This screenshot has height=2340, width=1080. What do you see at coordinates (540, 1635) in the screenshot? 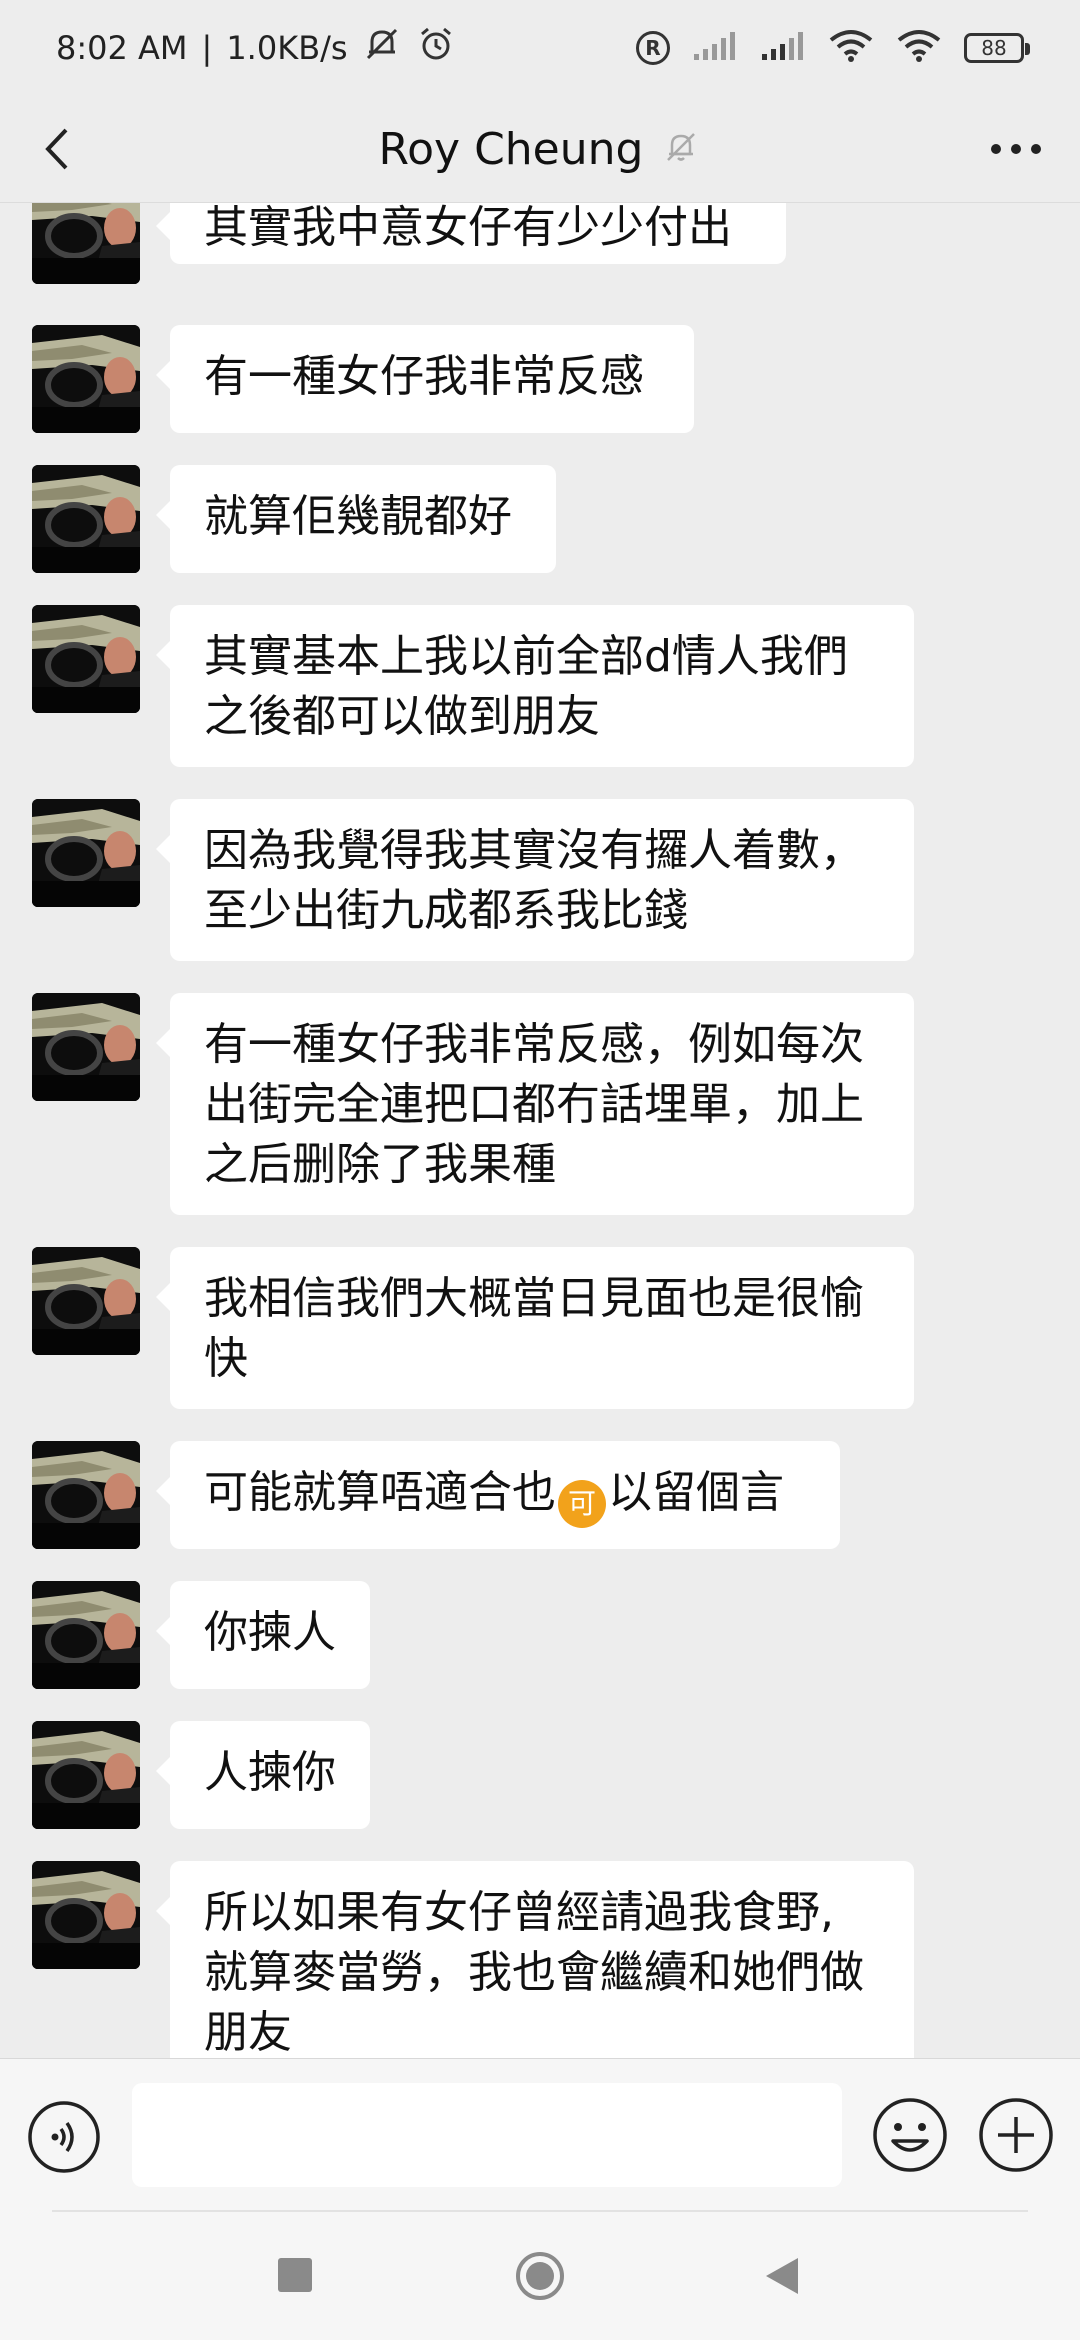
I see `chat-message: 你揀人` at bounding box center [540, 1635].